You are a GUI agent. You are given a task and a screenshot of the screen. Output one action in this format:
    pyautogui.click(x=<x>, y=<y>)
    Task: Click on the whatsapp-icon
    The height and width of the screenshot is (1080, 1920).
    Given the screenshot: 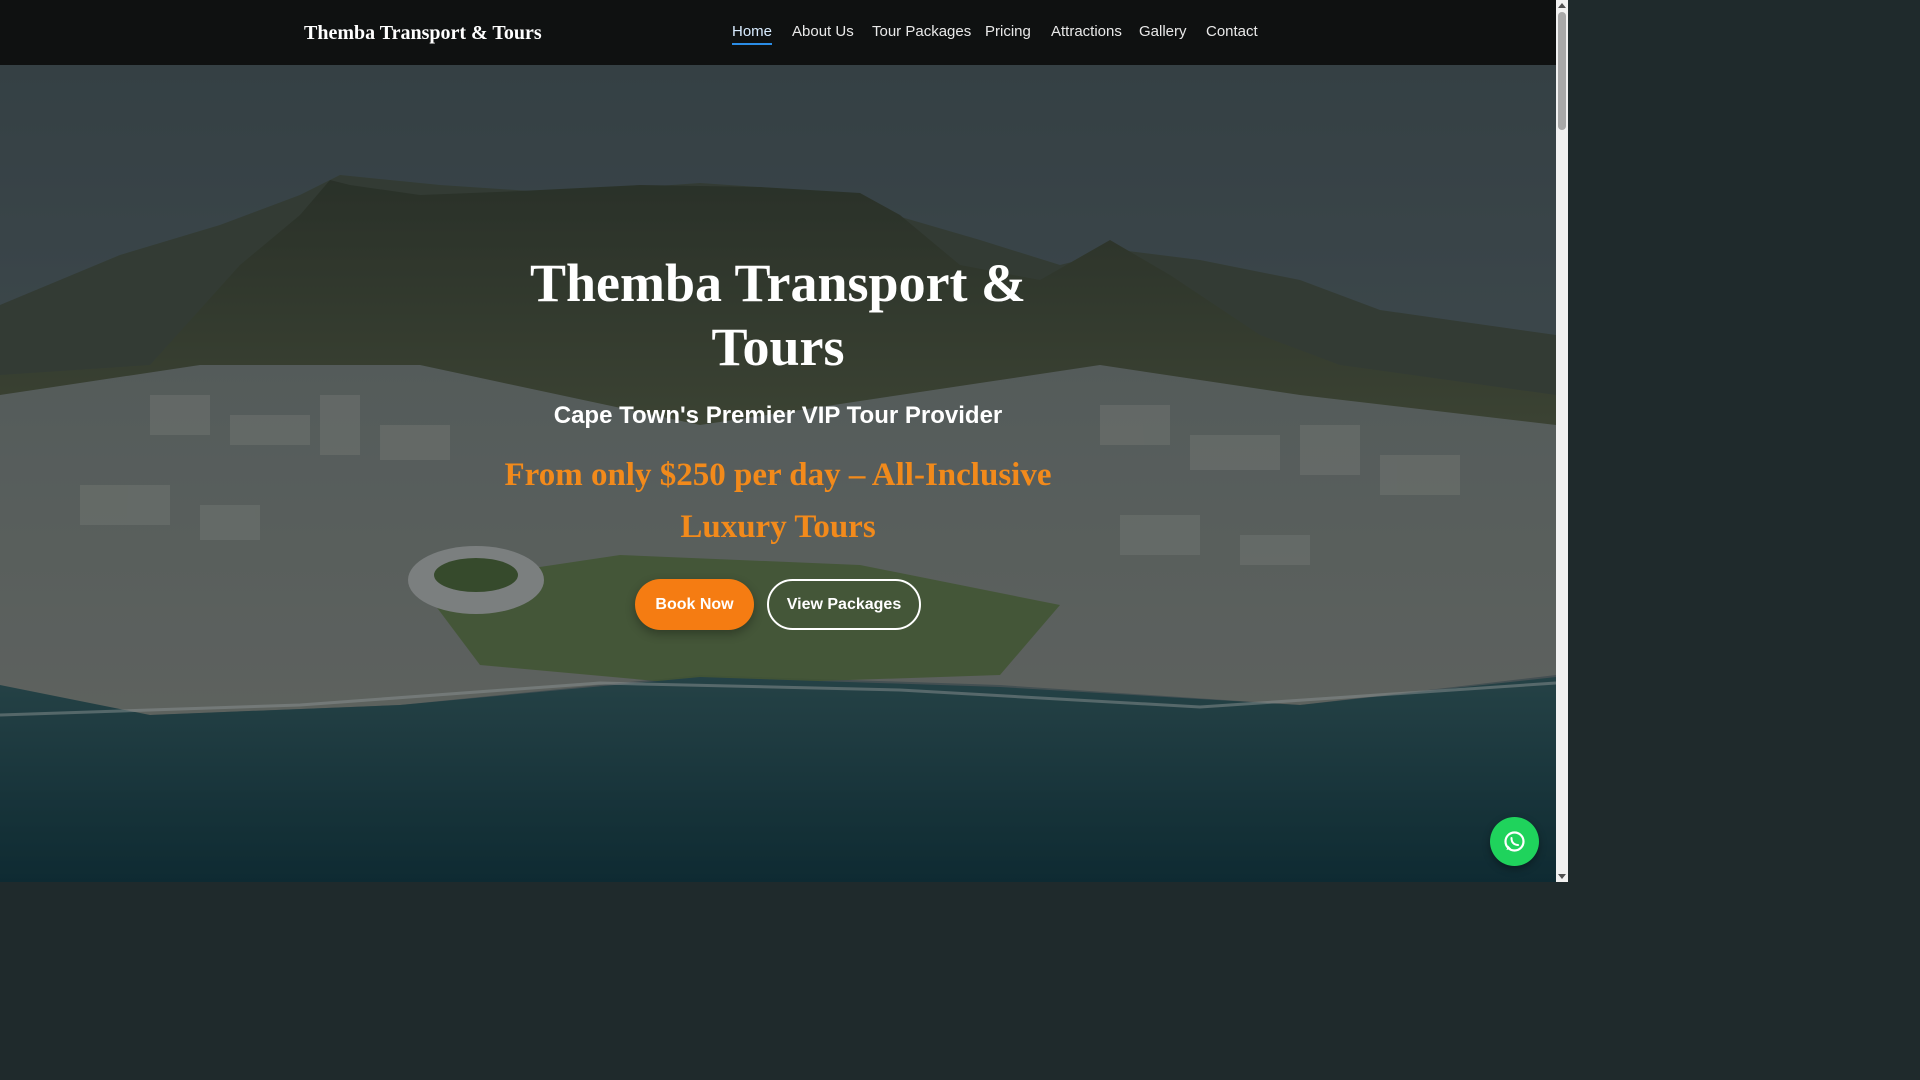 What is the action you would take?
    pyautogui.click(x=1514, y=841)
    